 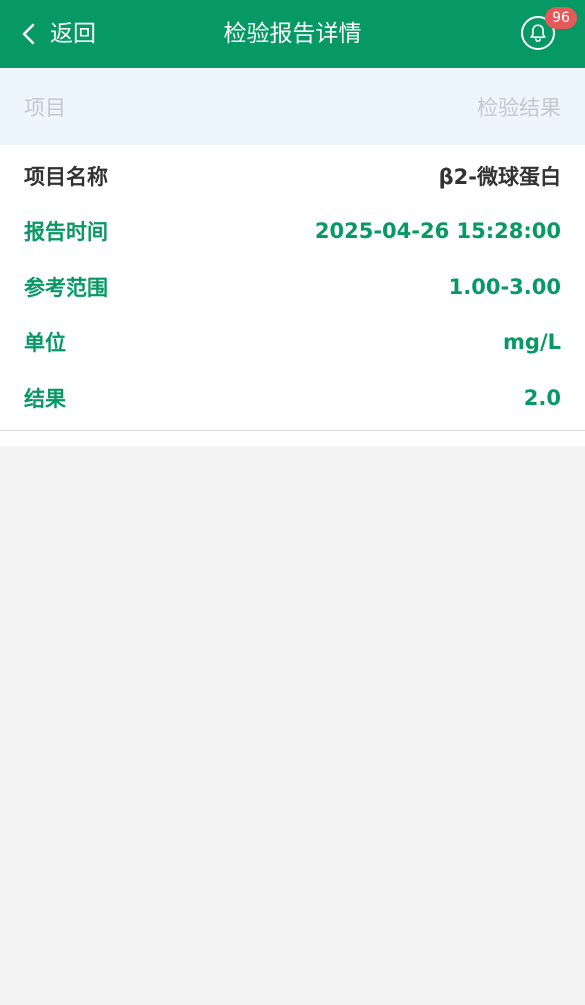 What do you see at coordinates (292, 343) in the screenshot?
I see `row-unit: 单位 mg/L` at bounding box center [292, 343].